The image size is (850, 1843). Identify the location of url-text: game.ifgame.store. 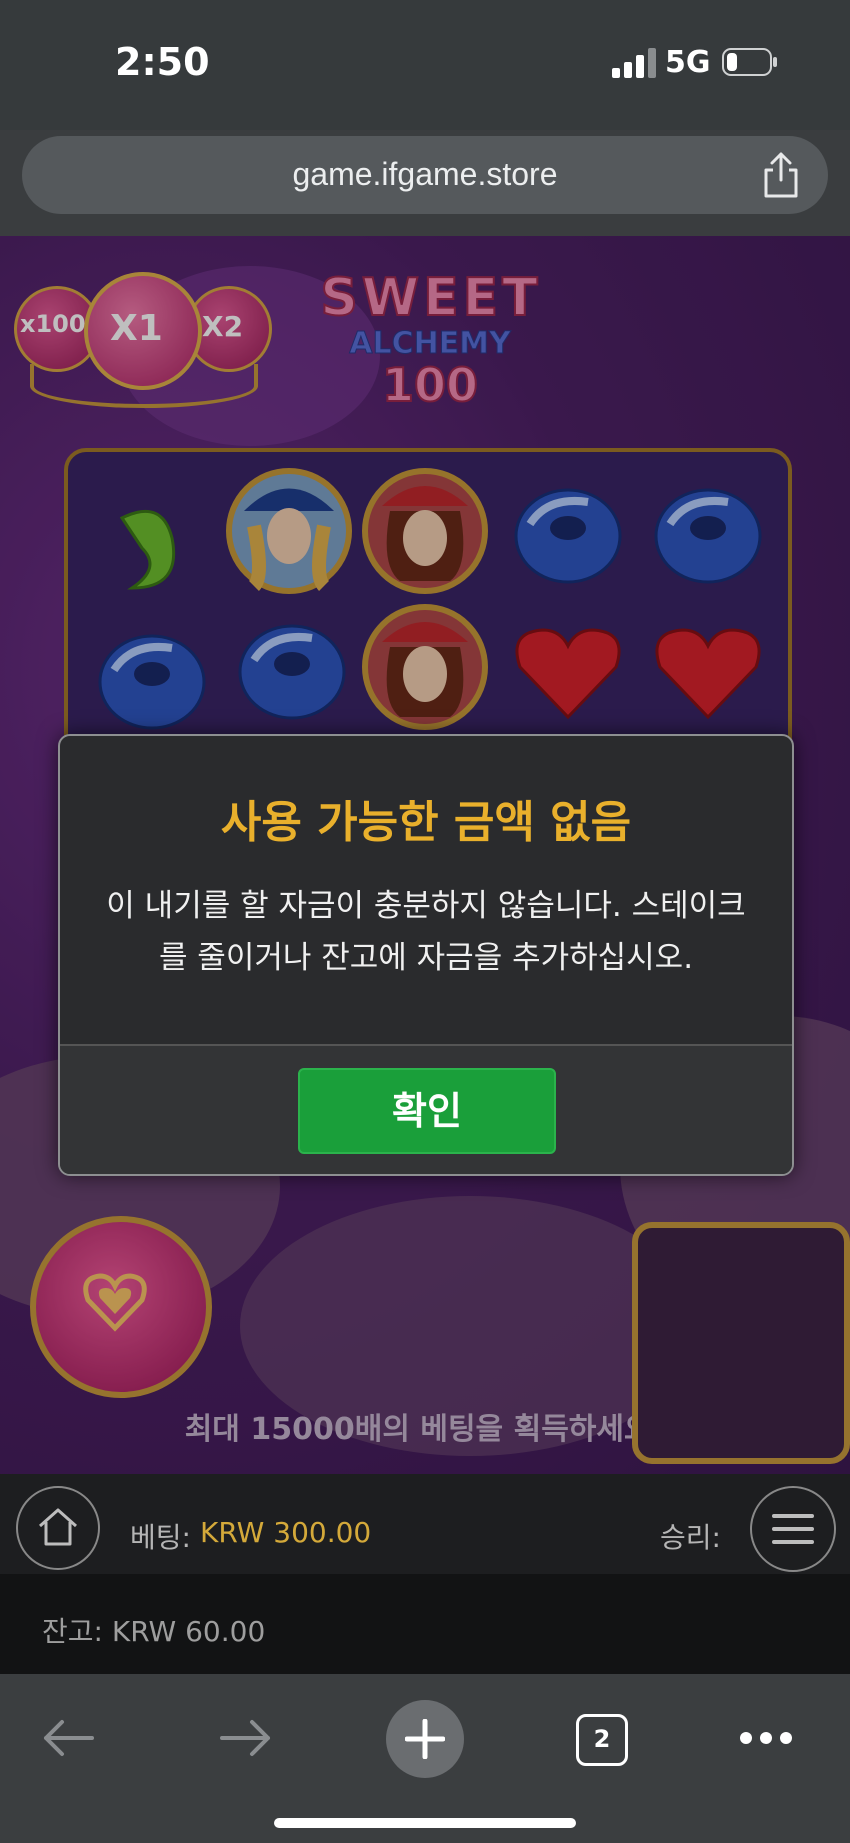
(425, 174).